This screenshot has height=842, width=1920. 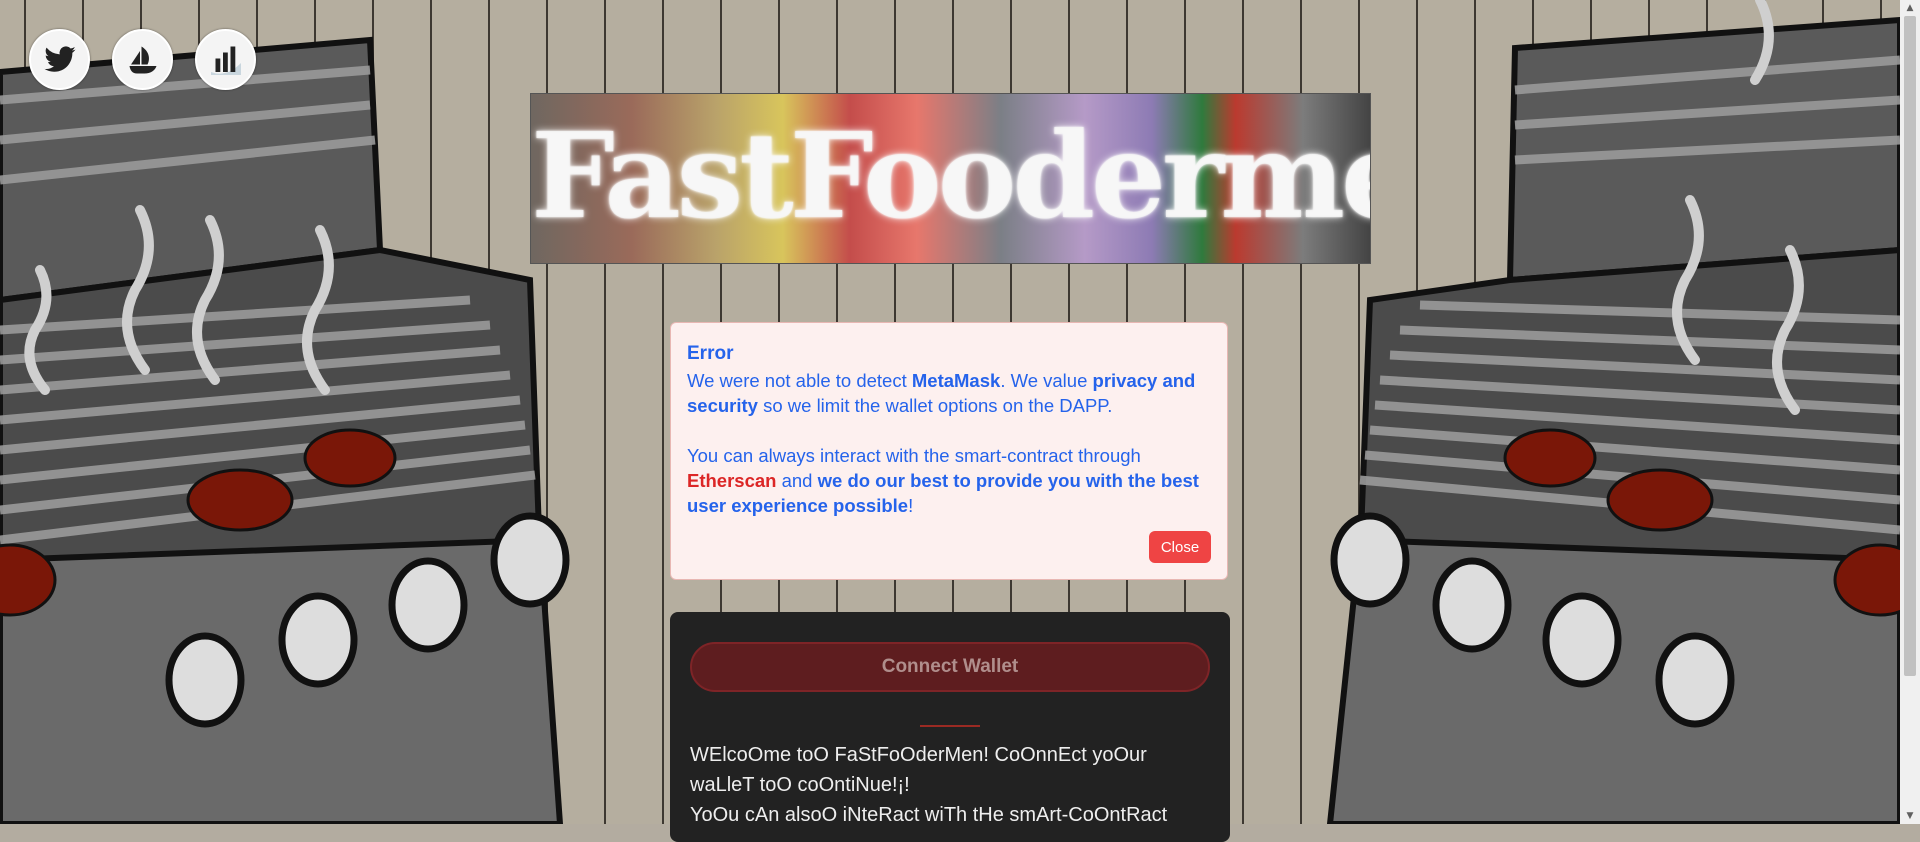 I want to click on twitter-link, so click(x=59, y=59).